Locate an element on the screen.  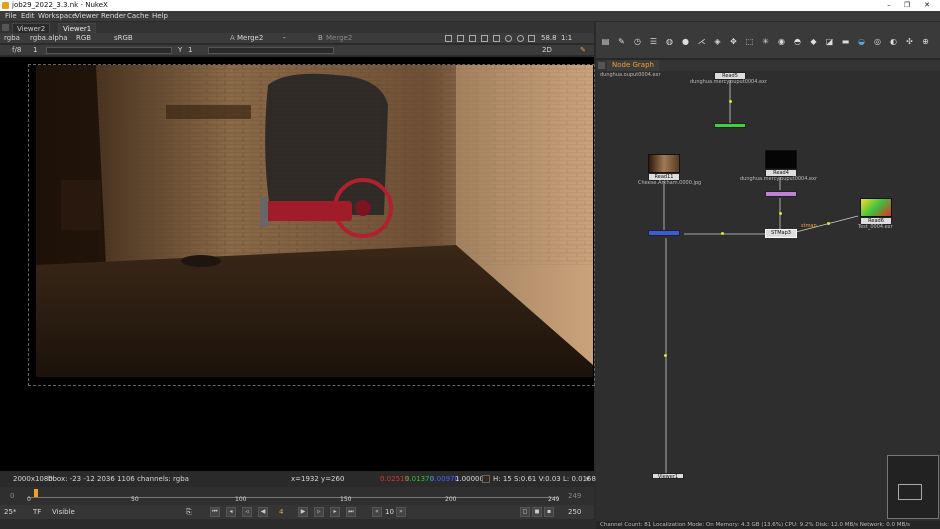
region-icon is located at coordinates (496, 38).